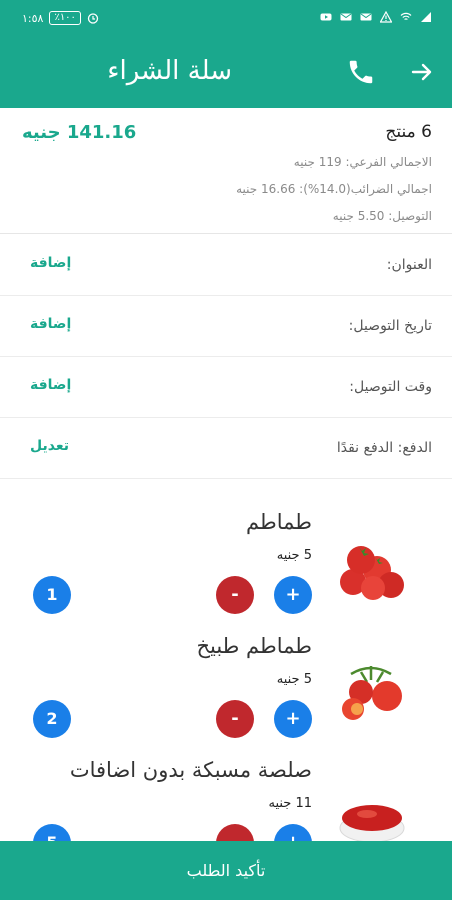 The width and height of the screenshot is (452, 900). What do you see at coordinates (409, 265) in the screenshot?
I see `address-label: العنوان:` at bounding box center [409, 265].